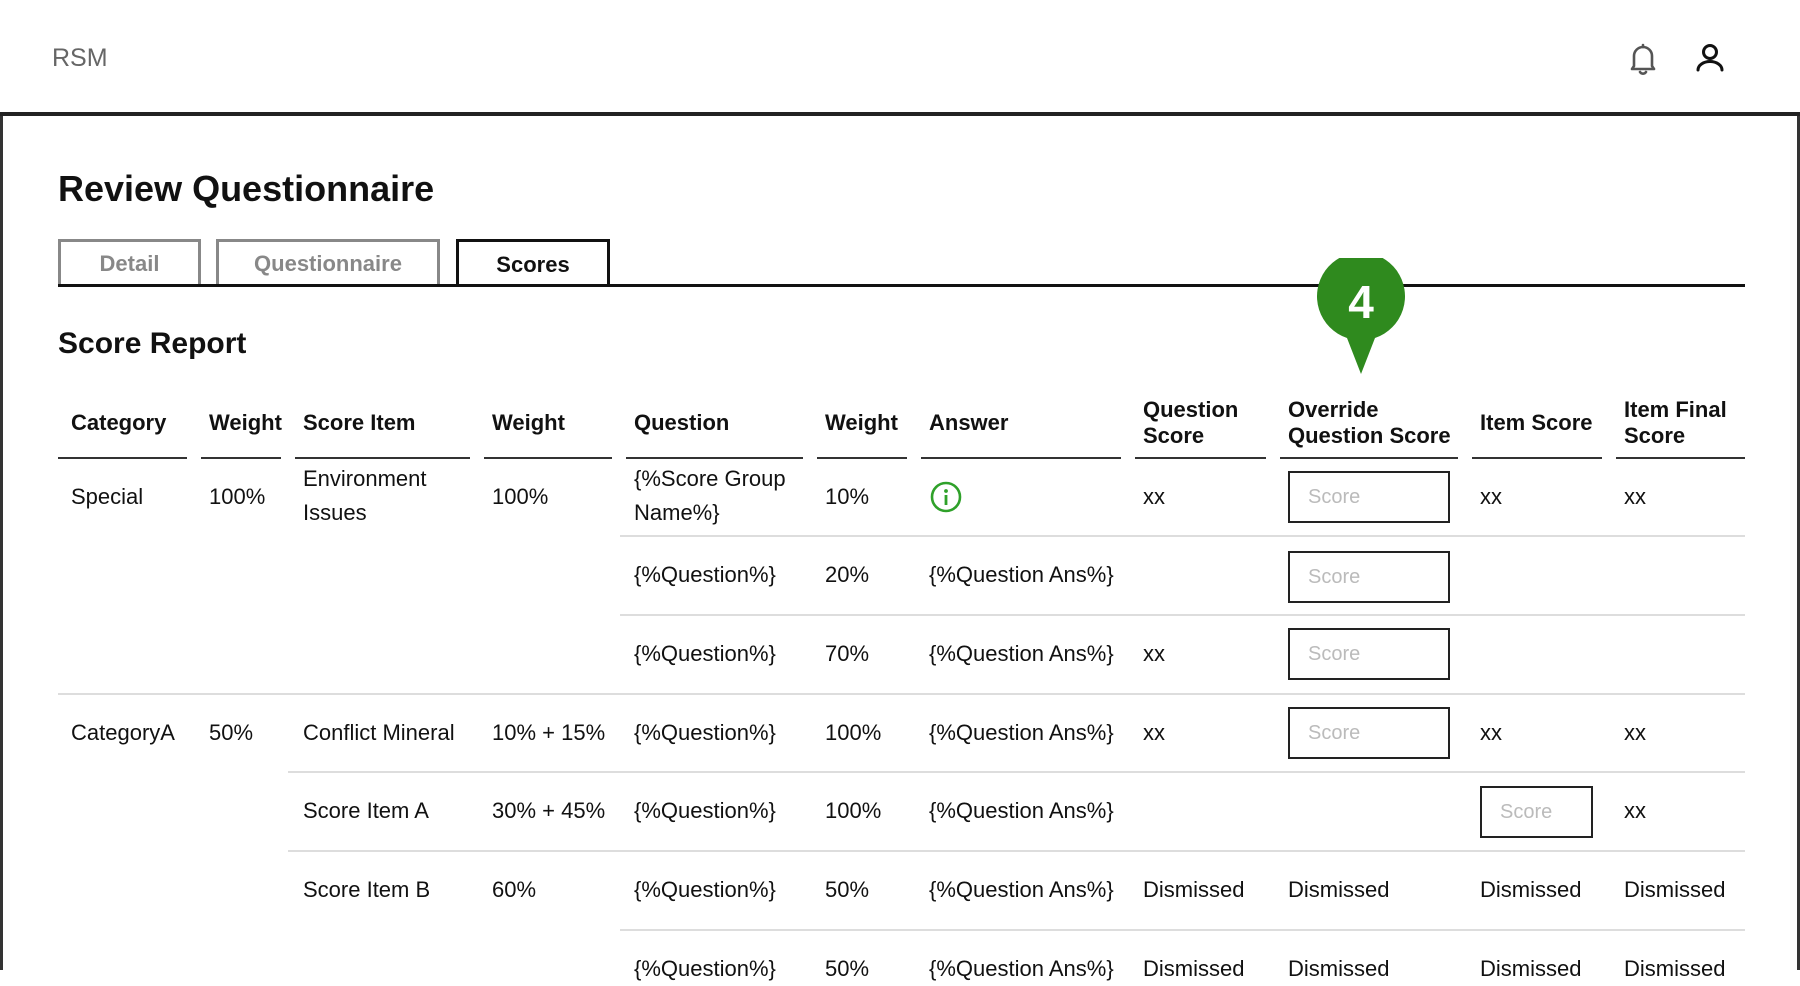 The height and width of the screenshot is (986, 1800). What do you see at coordinates (119, 422) in the screenshot?
I see `header-category: Category` at bounding box center [119, 422].